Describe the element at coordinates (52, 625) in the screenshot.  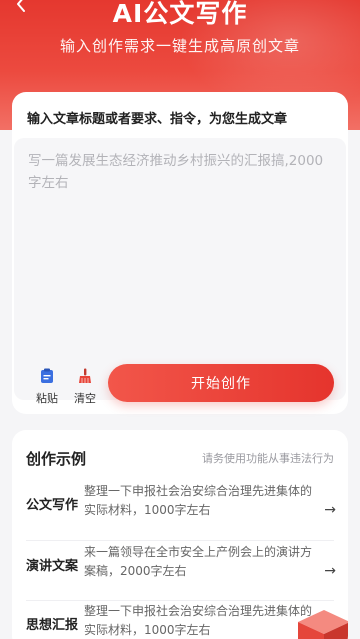
I see `example-category: 思想汇报` at that location.